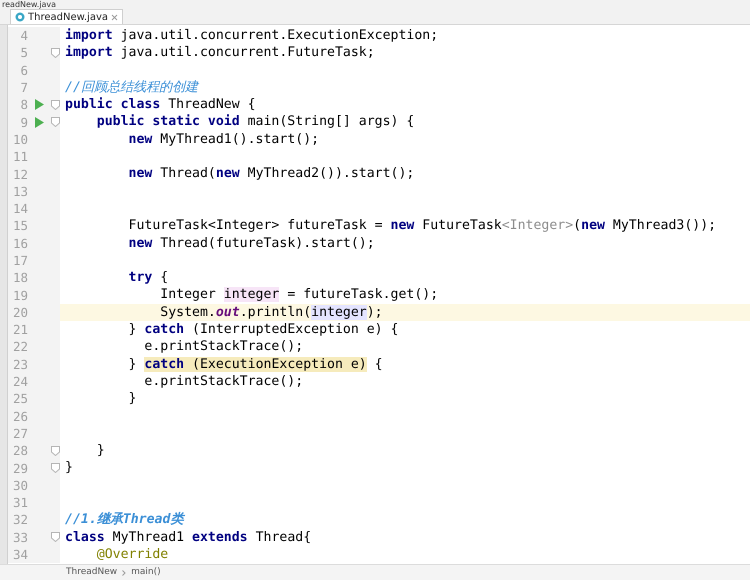  I want to click on code-line: @Override, so click(133, 555).